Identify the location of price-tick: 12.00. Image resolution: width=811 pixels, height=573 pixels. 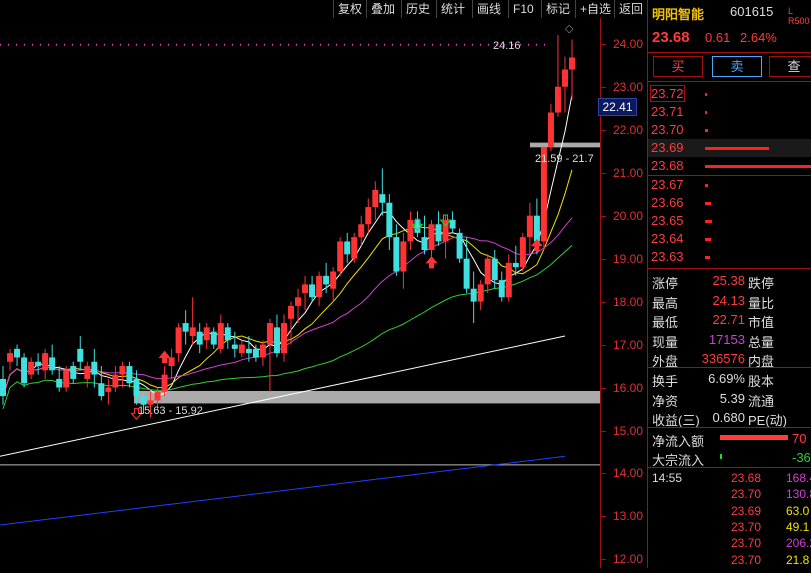
(628, 559).